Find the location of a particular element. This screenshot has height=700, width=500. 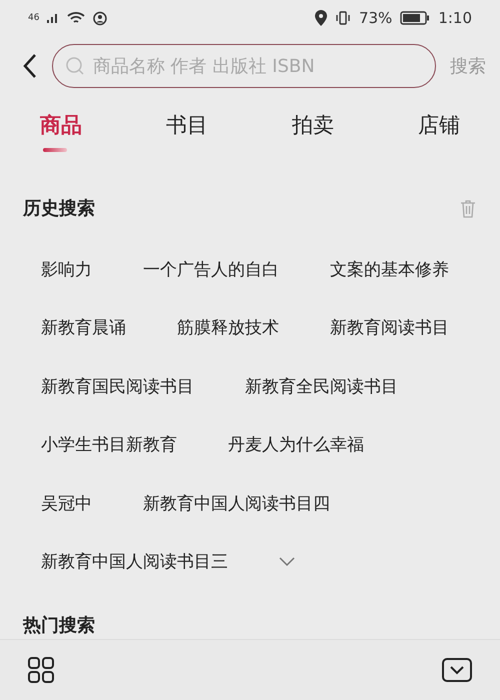

history-item: 新教育中国人阅读书目四 is located at coordinates (236, 503).